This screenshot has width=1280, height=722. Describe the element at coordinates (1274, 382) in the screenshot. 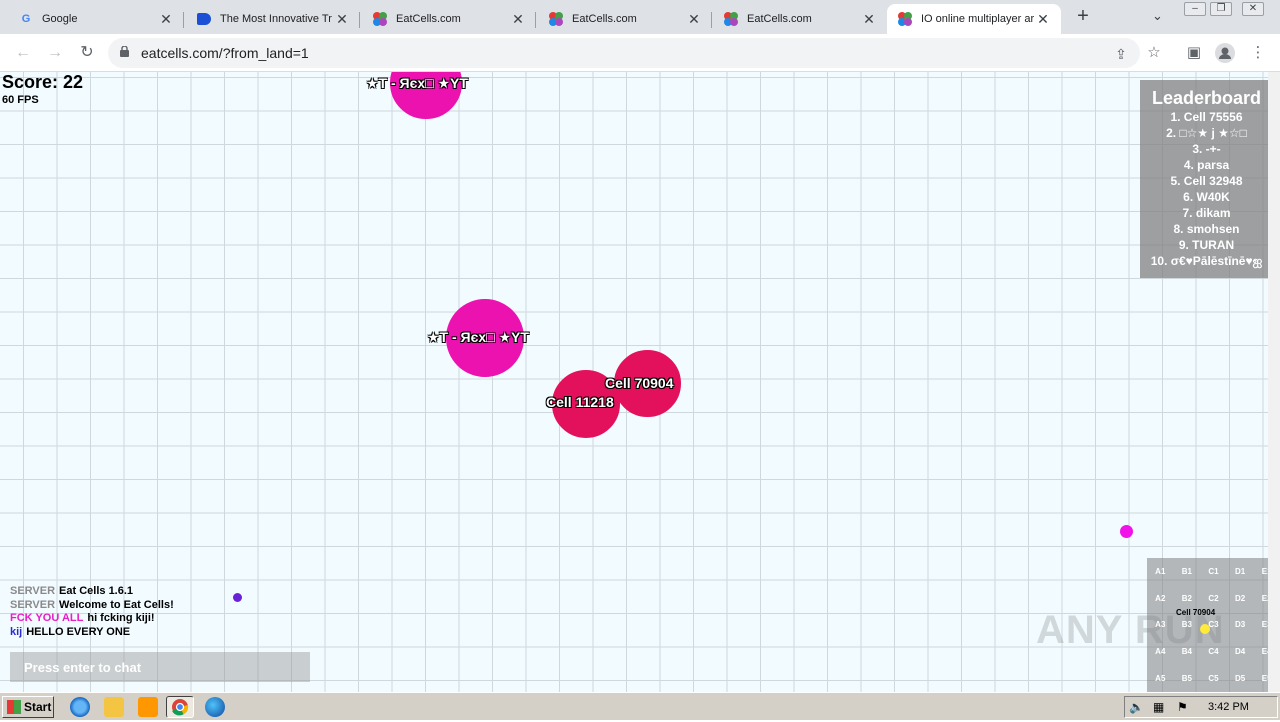

I see `page-scrollbar` at that location.